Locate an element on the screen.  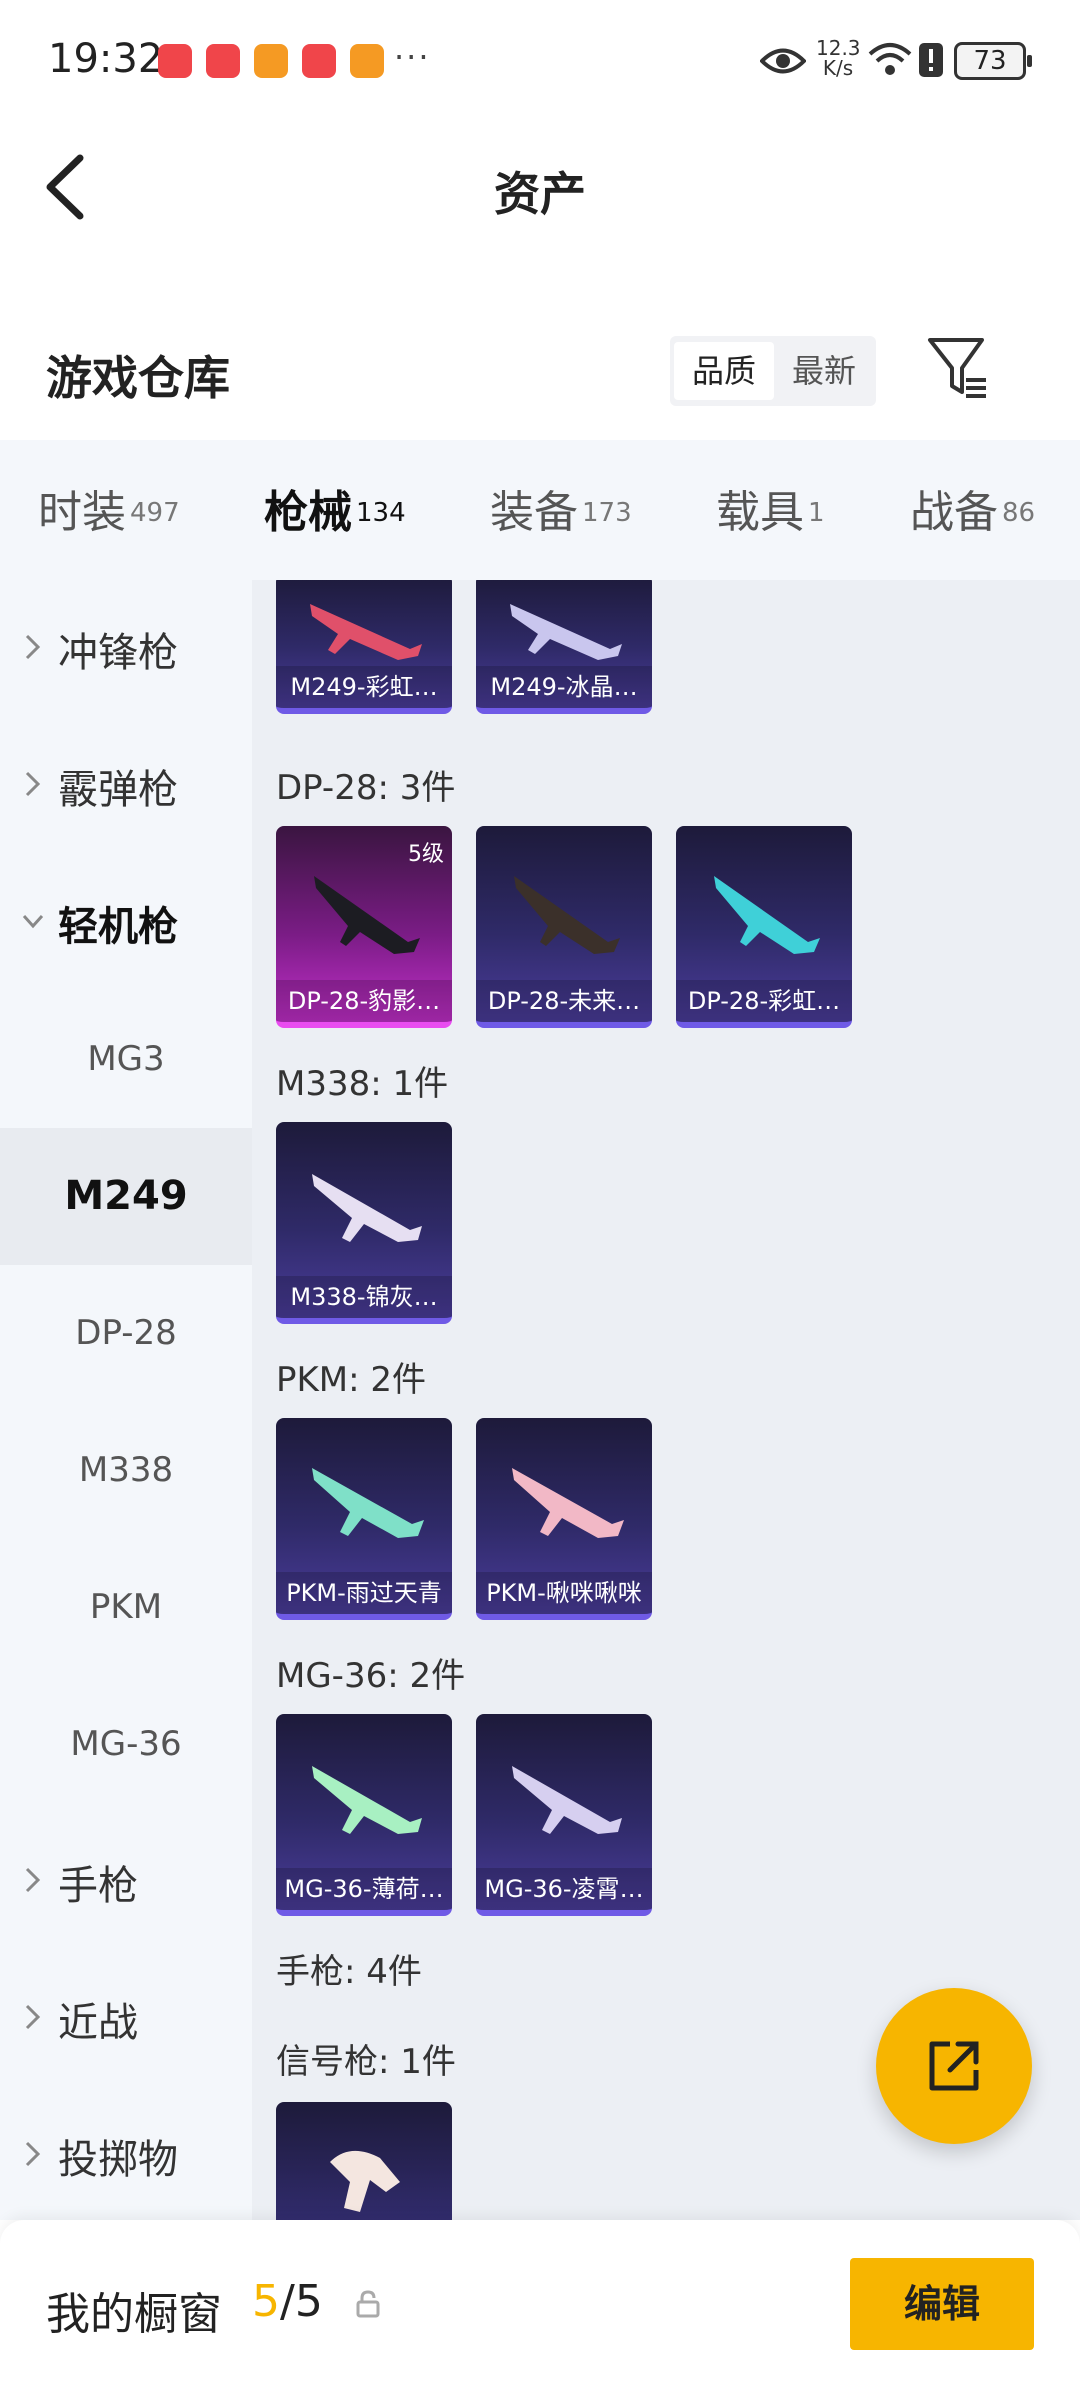
share-button is located at coordinates (954, 2066).